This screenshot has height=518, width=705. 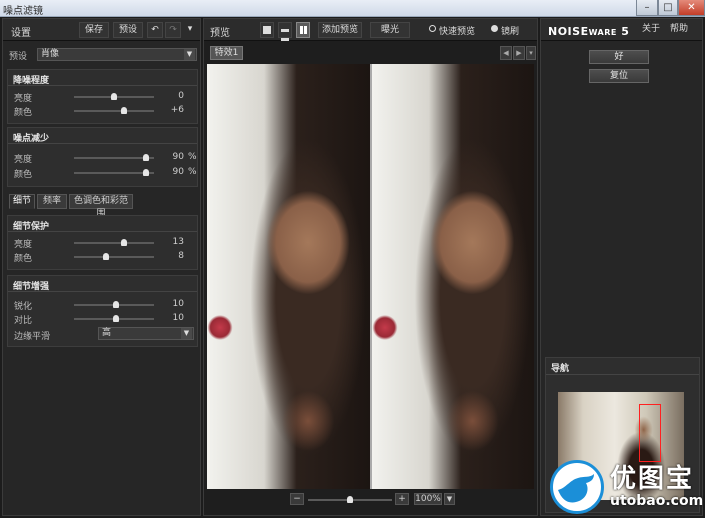 What do you see at coordinates (22, 201) in the screenshot?
I see `tab-detail: 细节` at bounding box center [22, 201].